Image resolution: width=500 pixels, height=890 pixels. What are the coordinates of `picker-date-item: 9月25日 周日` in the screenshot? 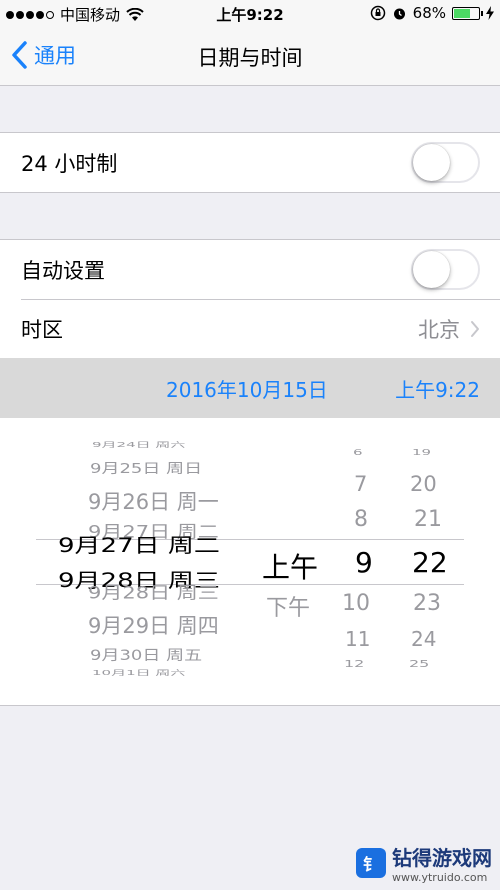 It's located at (146, 468).